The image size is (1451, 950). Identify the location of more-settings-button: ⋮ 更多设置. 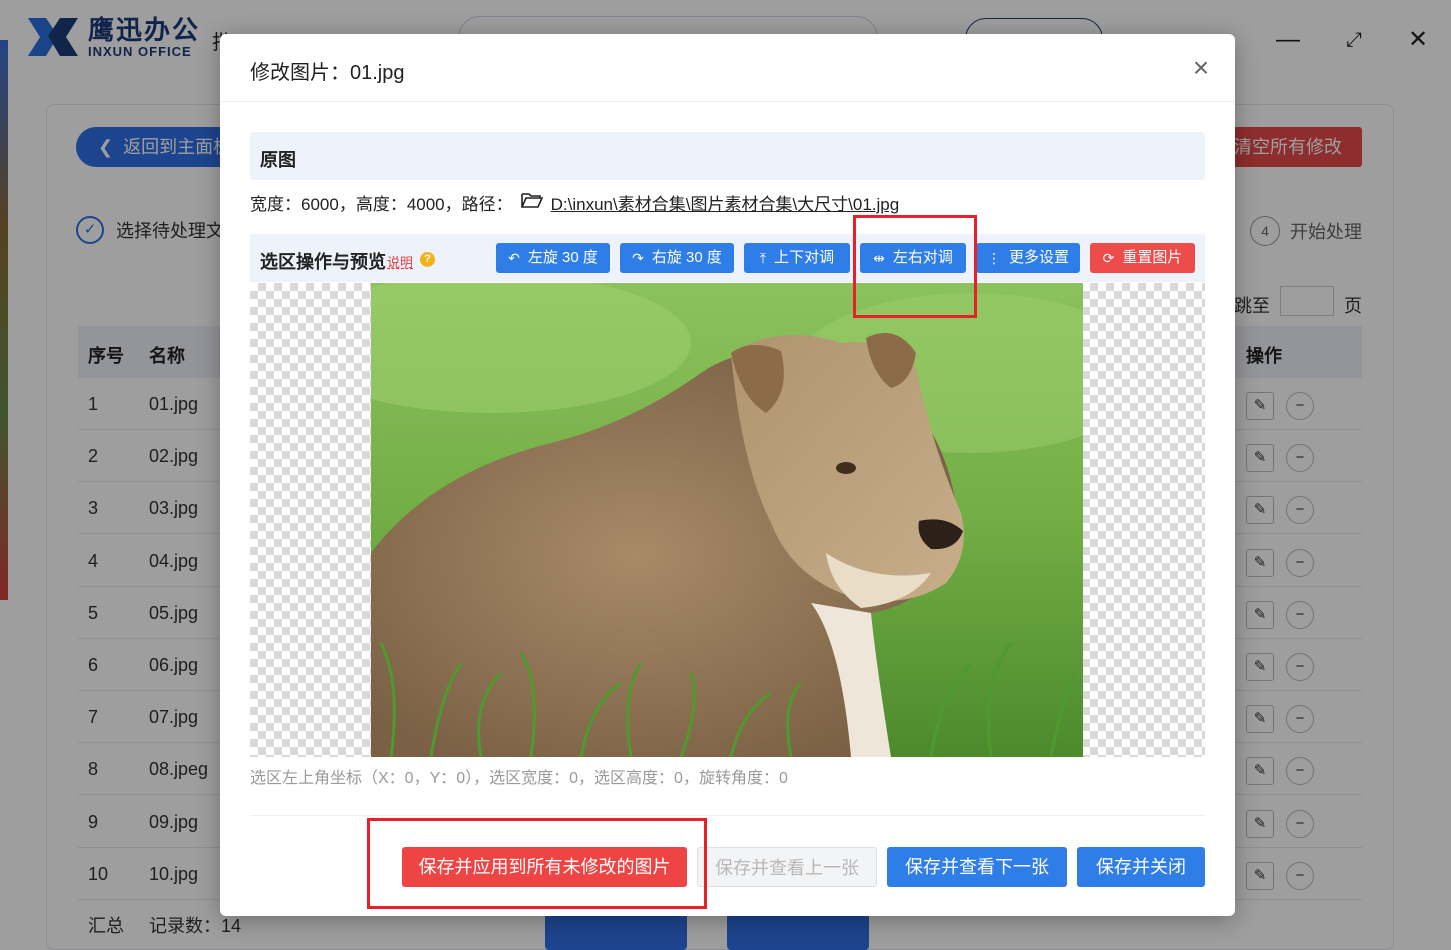
(1028, 258).